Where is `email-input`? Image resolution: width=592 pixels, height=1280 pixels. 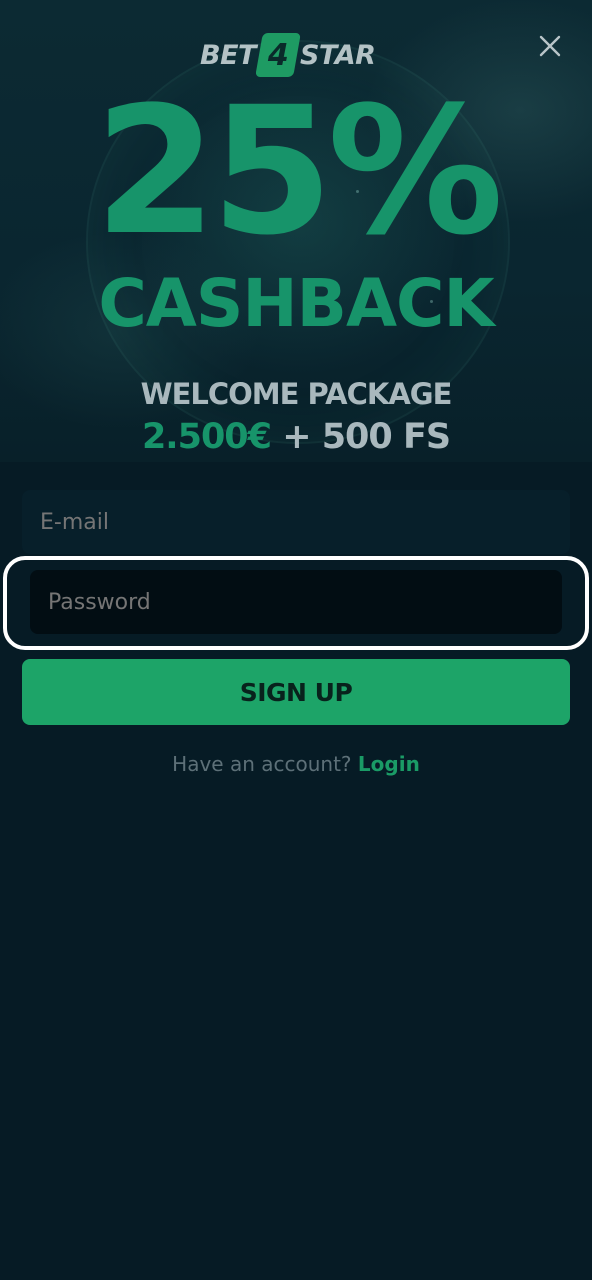
email-input is located at coordinates (296, 522).